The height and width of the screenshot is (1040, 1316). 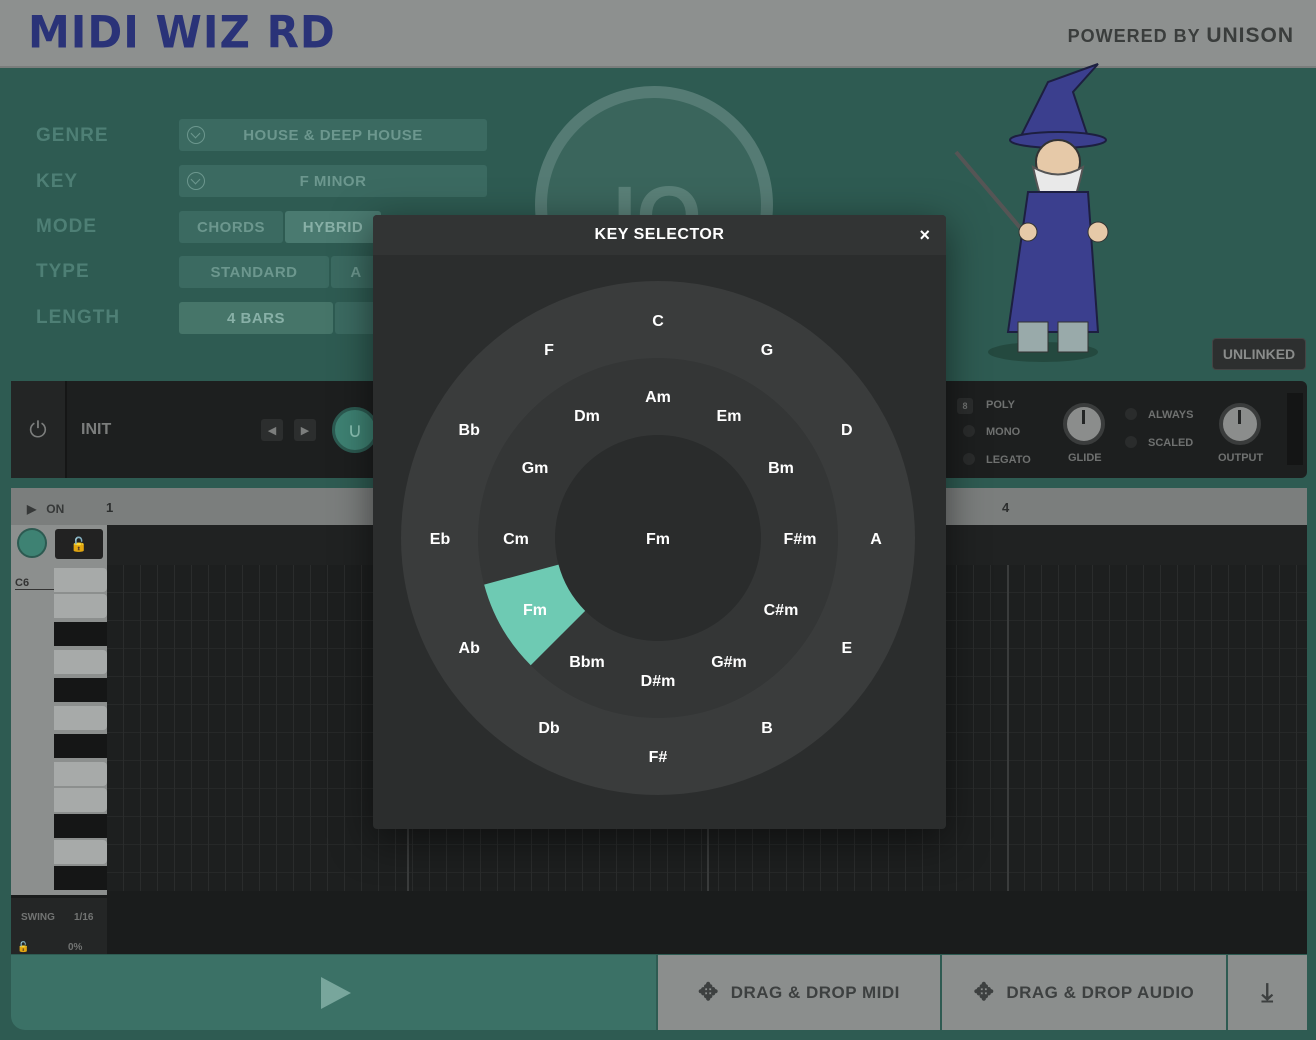 I want to click on drag-midi-button: ✥ DRAG & DROP MIDI, so click(x=799, y=992).